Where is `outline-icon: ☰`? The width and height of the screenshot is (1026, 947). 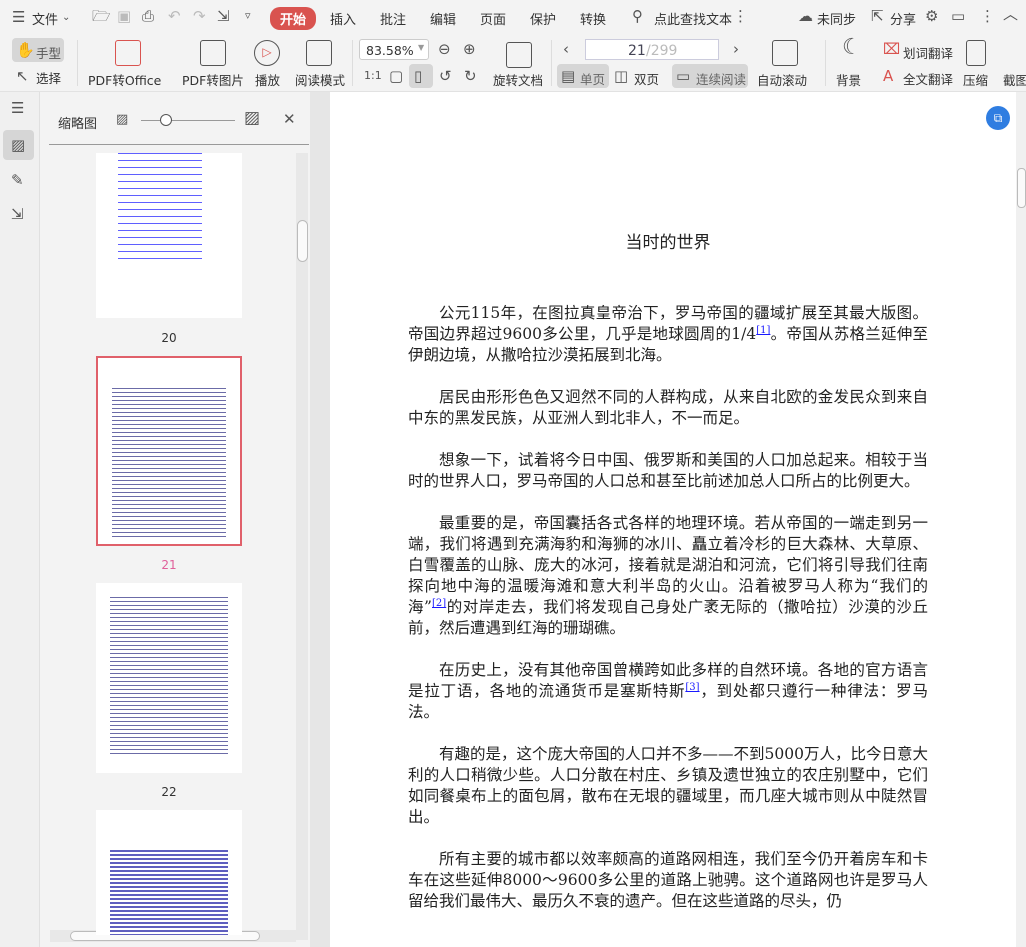
outline-icon: ☰ is located at coordinates (17, 108).